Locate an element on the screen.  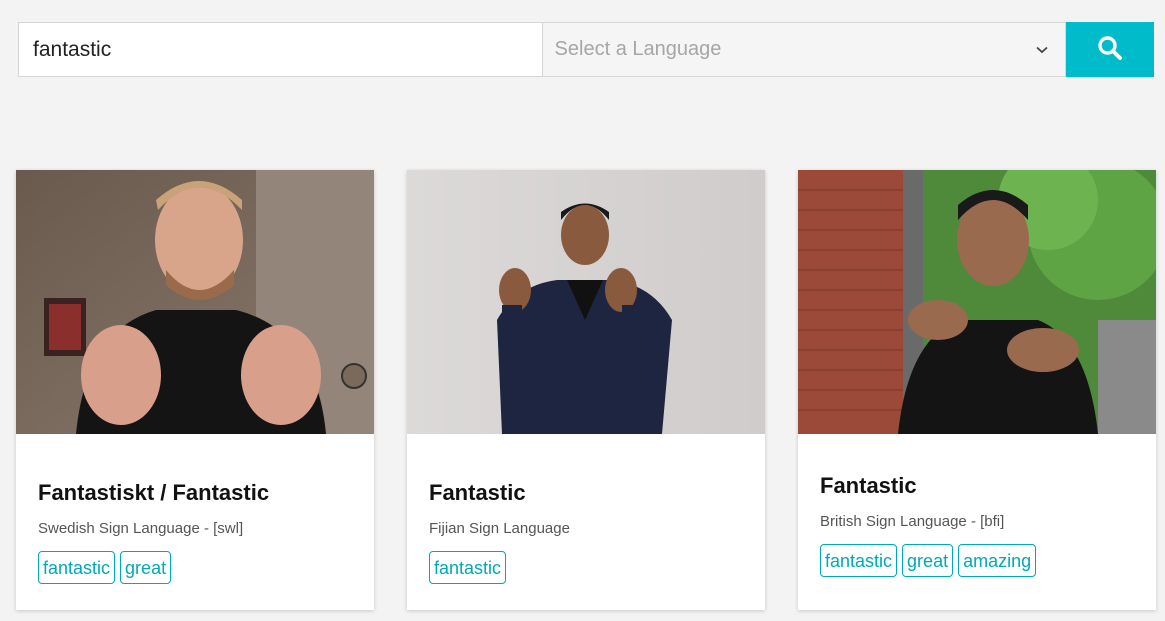
tag-list: fantastic great amazing is located at coordinates (977, 560).